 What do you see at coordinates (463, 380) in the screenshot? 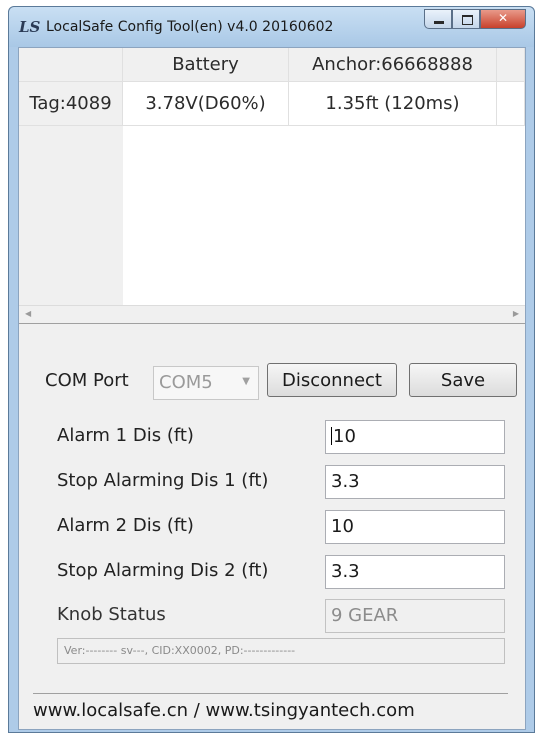
I see `save-button: Save` at bounding box center [463, 380].